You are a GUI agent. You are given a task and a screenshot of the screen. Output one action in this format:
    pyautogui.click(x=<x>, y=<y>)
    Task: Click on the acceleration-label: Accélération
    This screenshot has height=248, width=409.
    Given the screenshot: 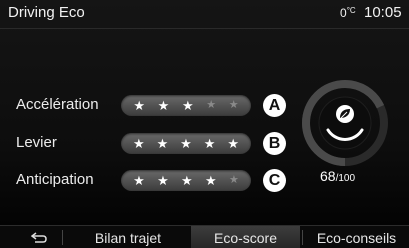 What is the action you would take?
    pyautogui.click(x=57, y=104)
    